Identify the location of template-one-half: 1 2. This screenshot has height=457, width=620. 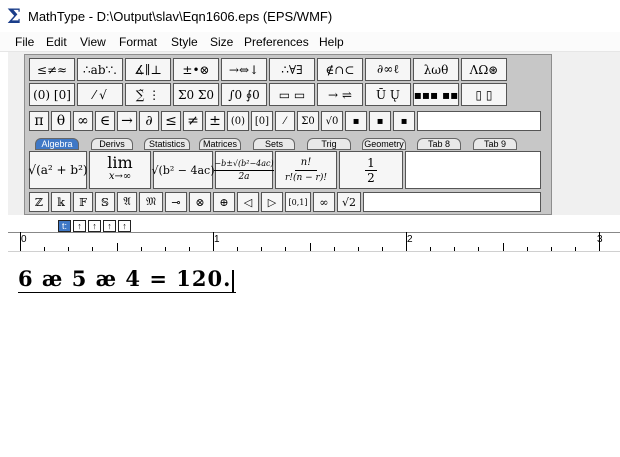
(371, 170).